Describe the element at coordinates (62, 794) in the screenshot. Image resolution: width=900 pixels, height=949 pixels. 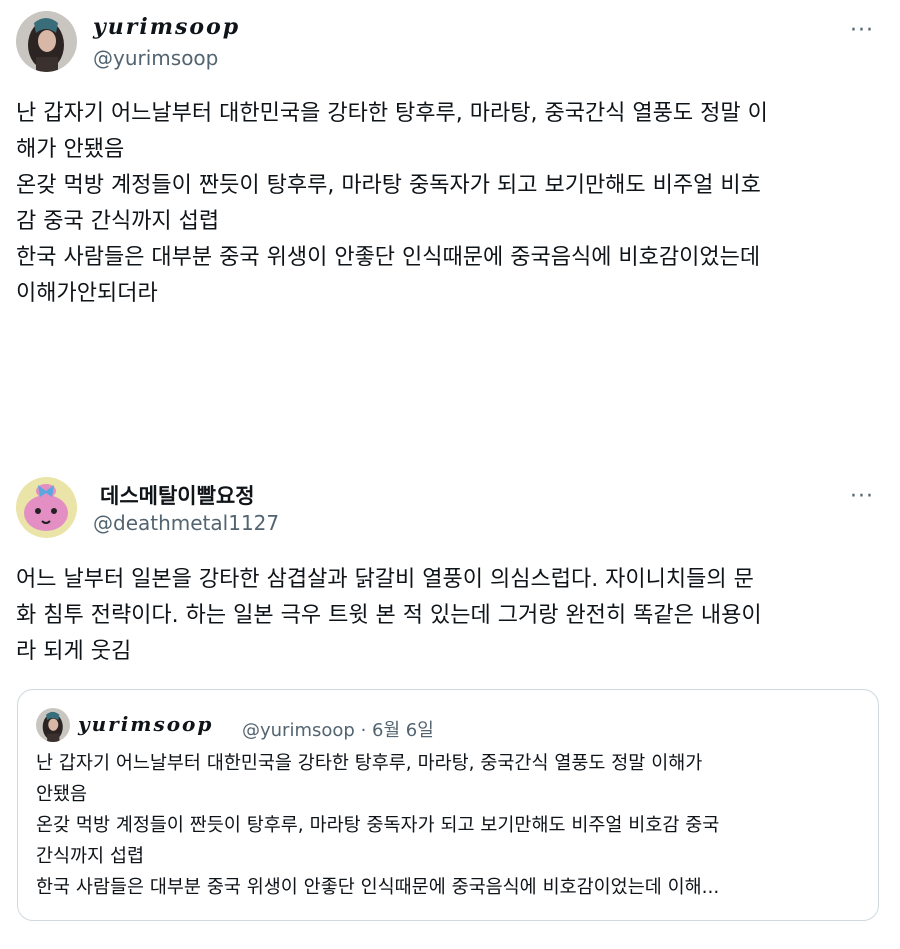
I see `quoted-text-line: 안됐음` at that location.